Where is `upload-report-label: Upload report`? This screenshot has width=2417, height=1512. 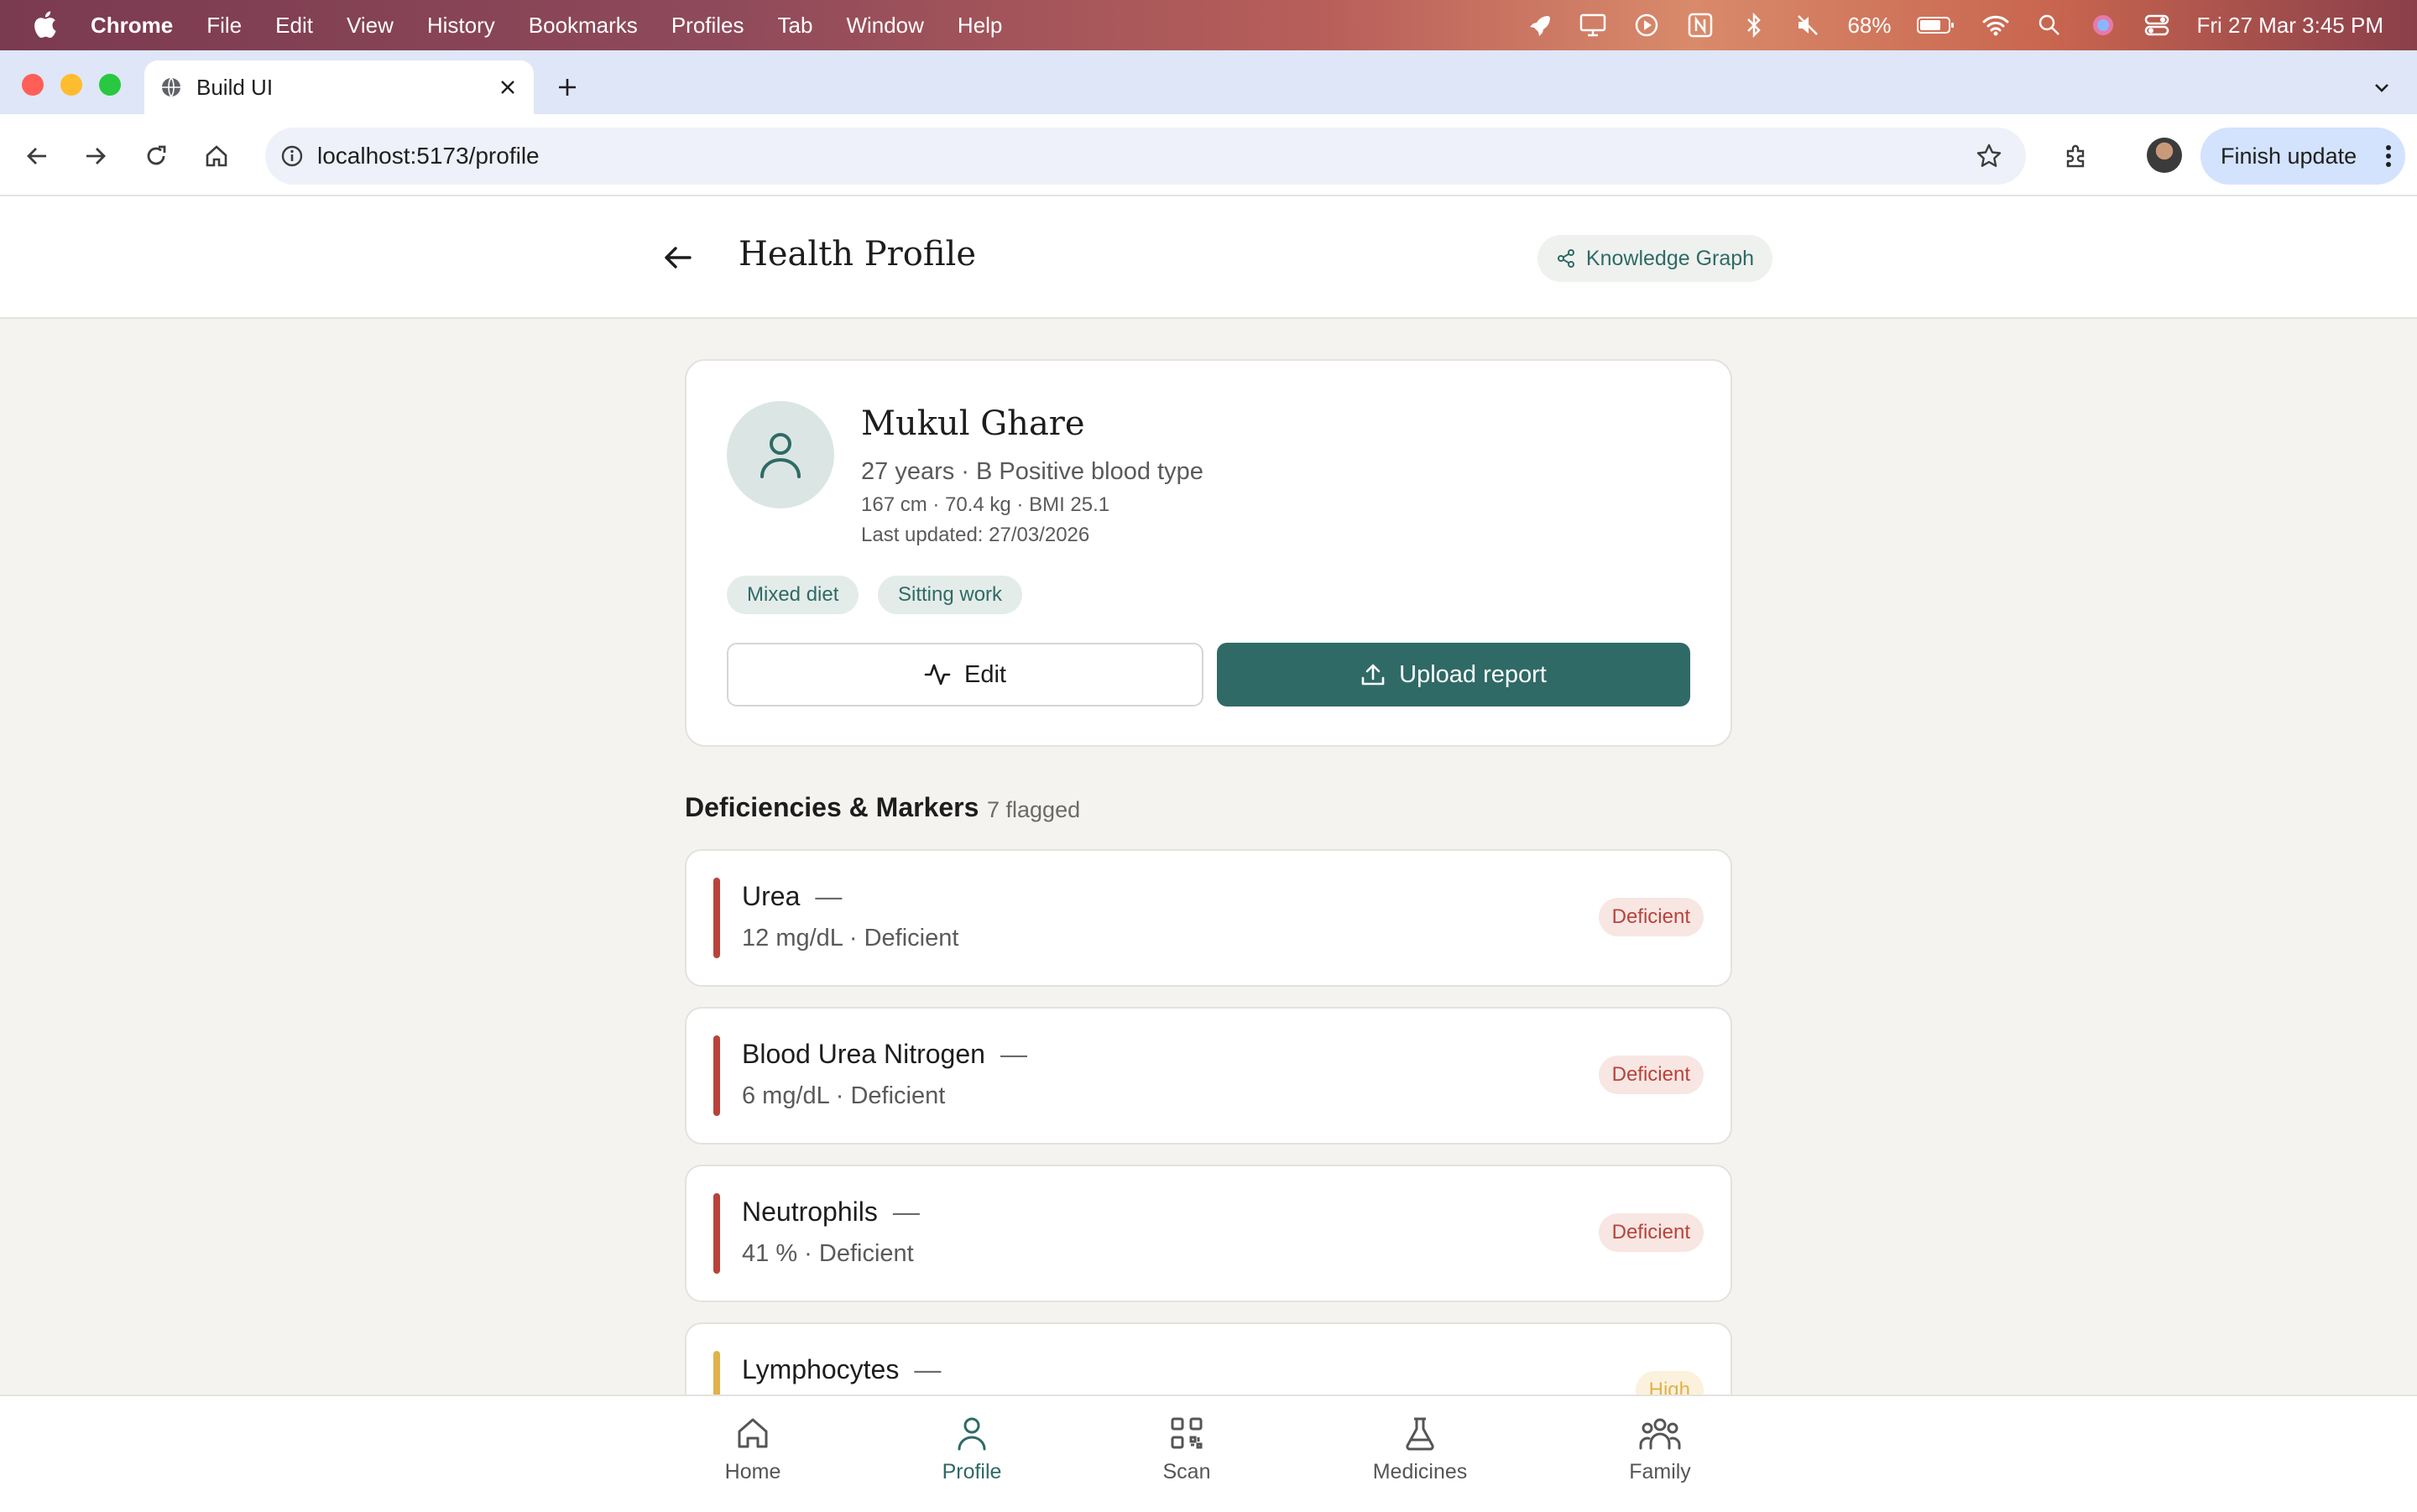 upload-report-label: Upload report is located at coordinates (1473, 674).